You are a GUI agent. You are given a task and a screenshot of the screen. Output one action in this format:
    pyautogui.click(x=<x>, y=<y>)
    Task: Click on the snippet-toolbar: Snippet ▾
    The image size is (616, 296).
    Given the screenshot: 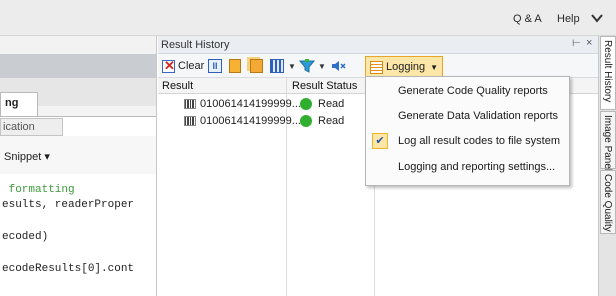 What is the action you would take?
    pyautogui.click(x=78, y=155)
    